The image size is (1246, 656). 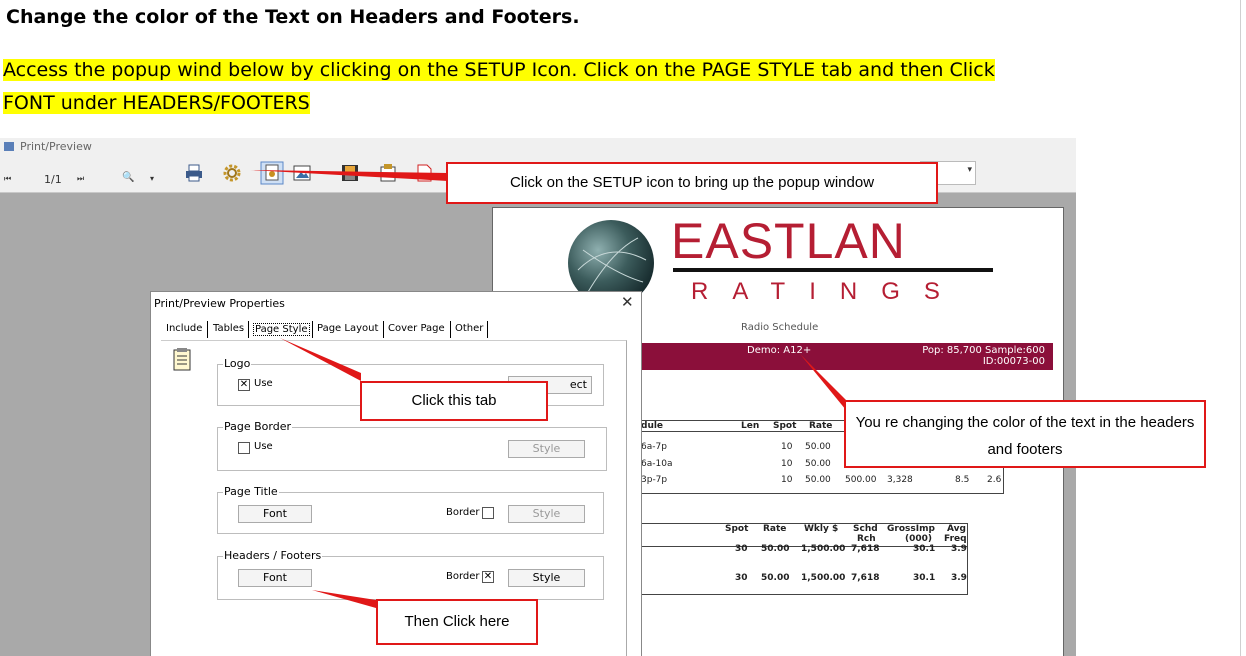 What do you see at coordinates (344, 599) in the screenshot?
I see `font-pointer` at bounding box center [344, 599].